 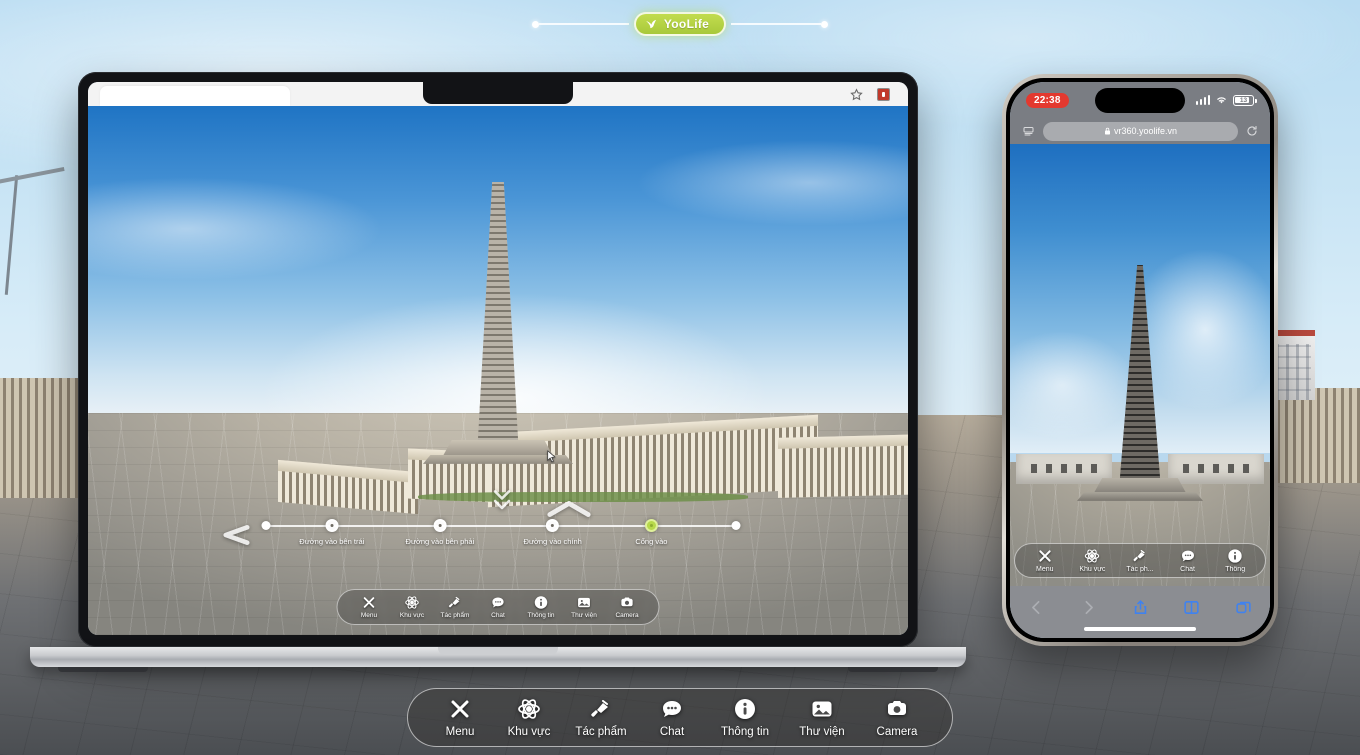 I want to click on timeline-node-1: Đường vào bên phải, so click(x=440, y=532).